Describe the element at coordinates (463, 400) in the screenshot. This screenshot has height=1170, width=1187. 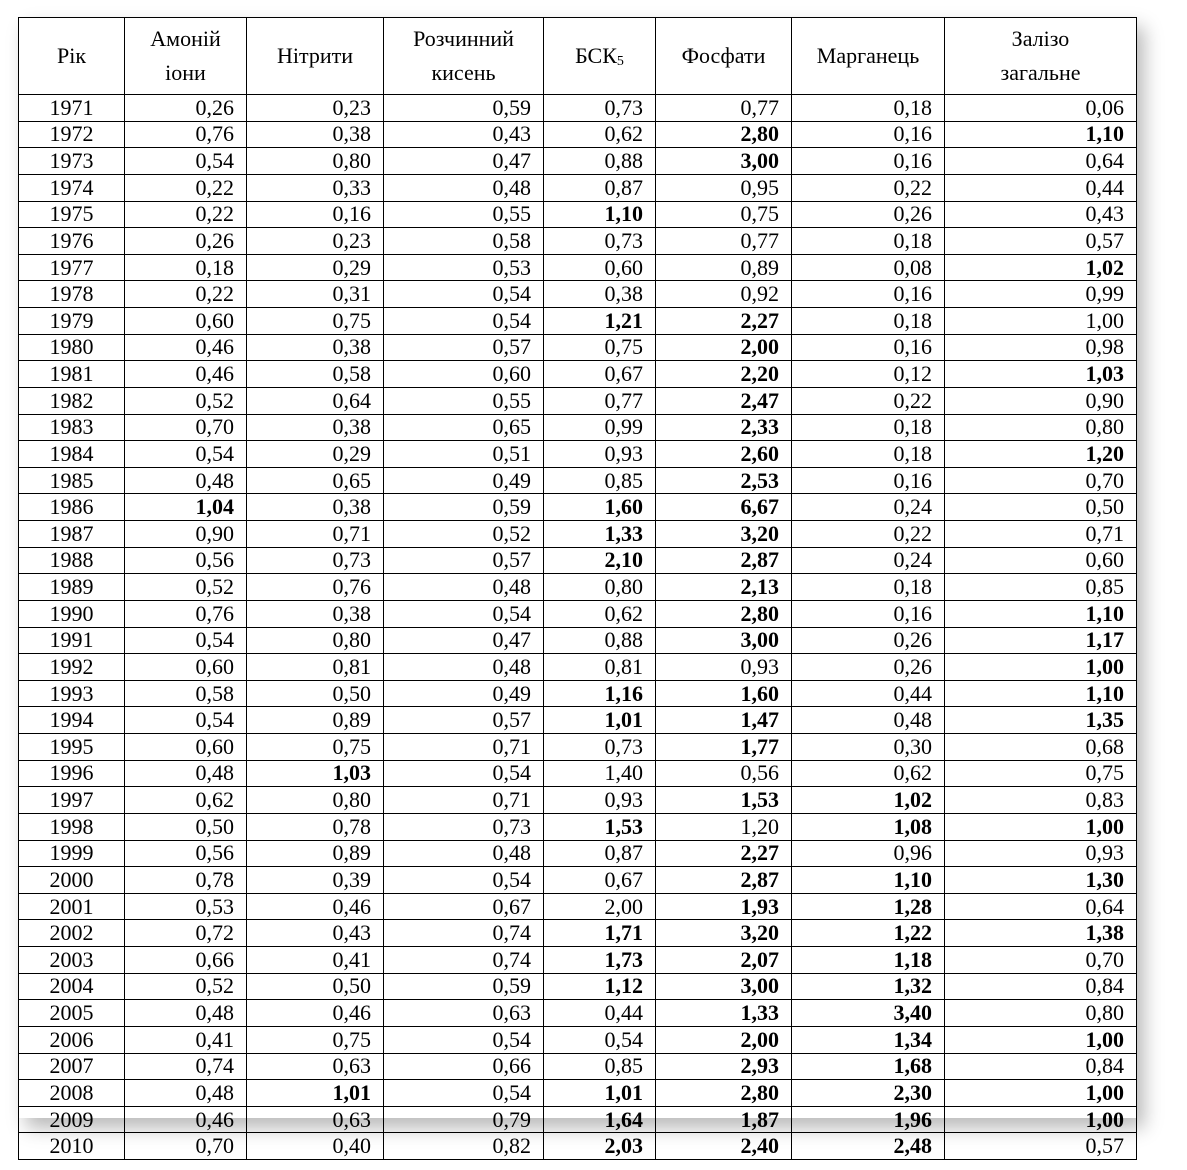
I see `value-cell: 0,55` at that location.